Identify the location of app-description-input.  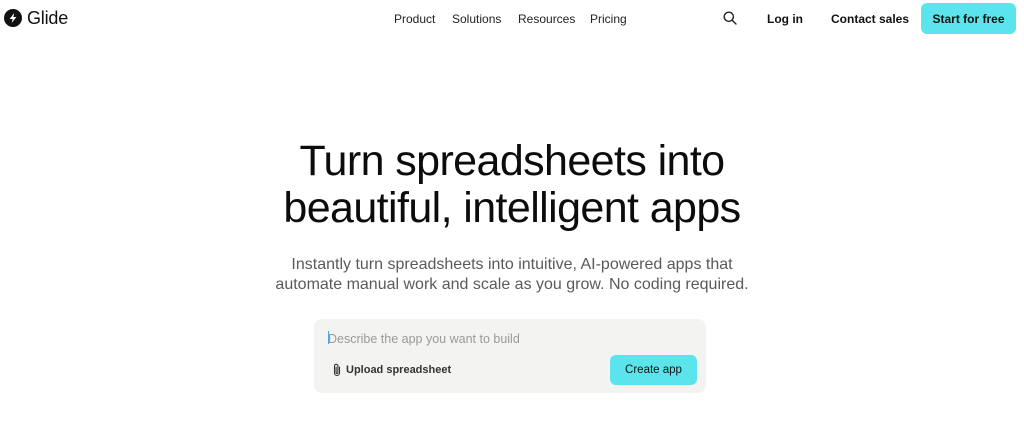
(508, 339).